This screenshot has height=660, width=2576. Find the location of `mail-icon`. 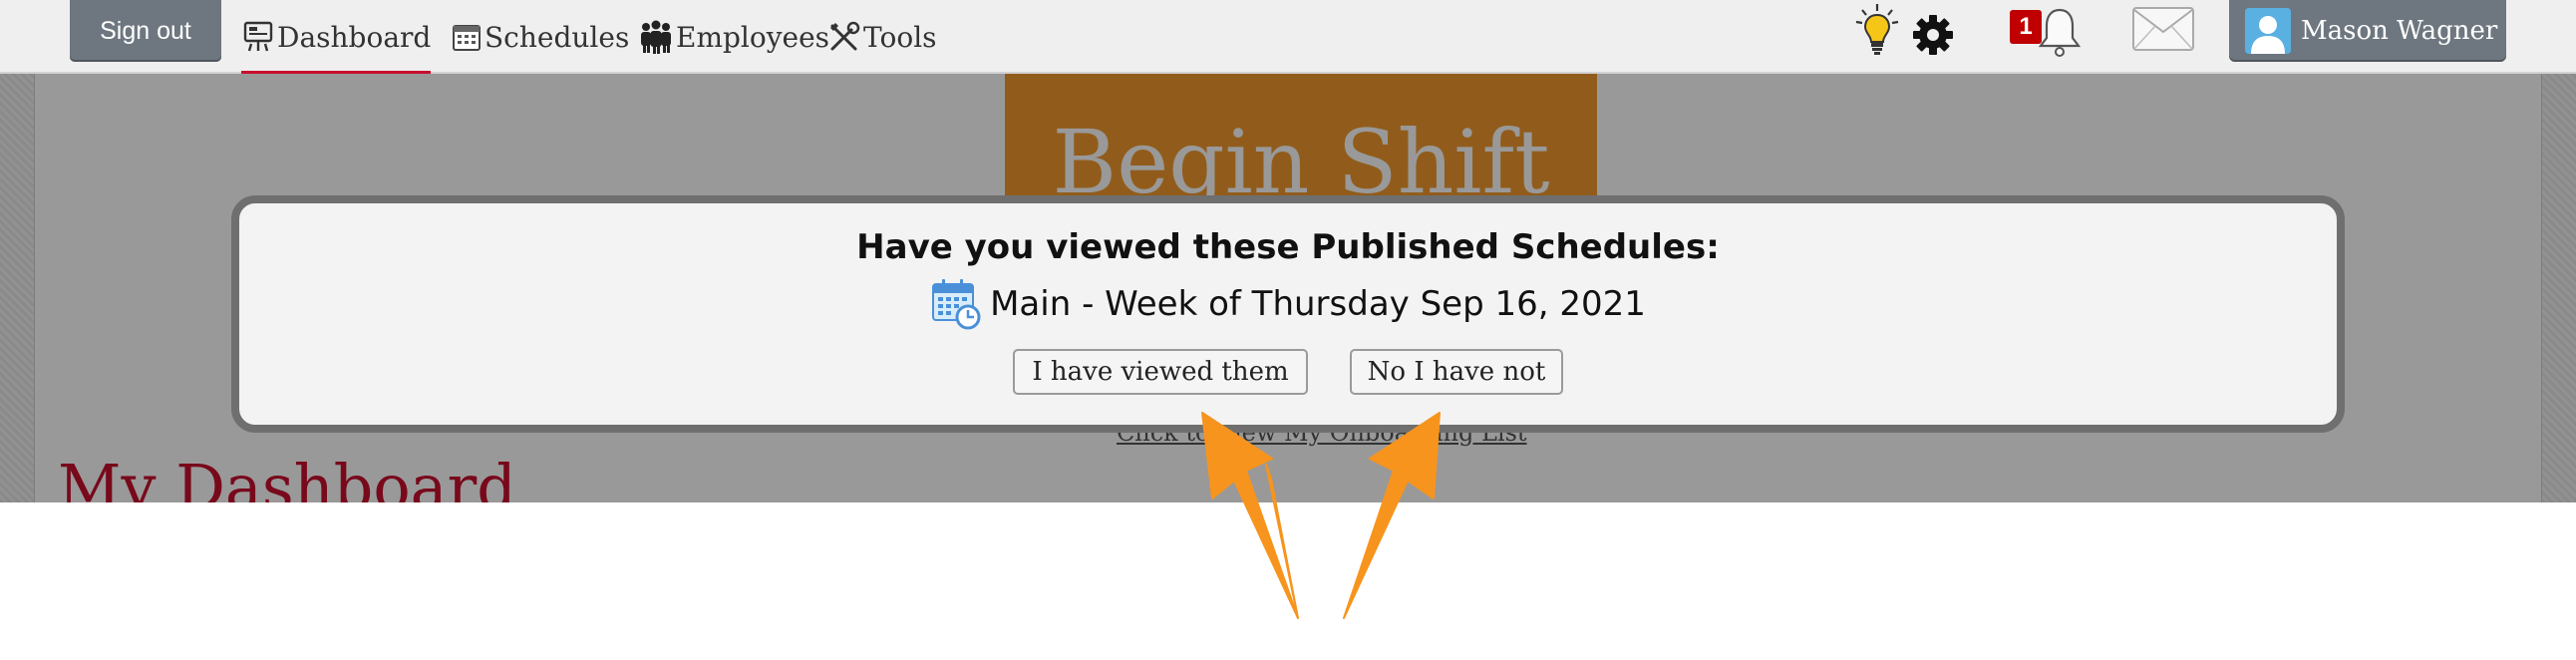

mail-icon is located at coordinates (2163, 29).